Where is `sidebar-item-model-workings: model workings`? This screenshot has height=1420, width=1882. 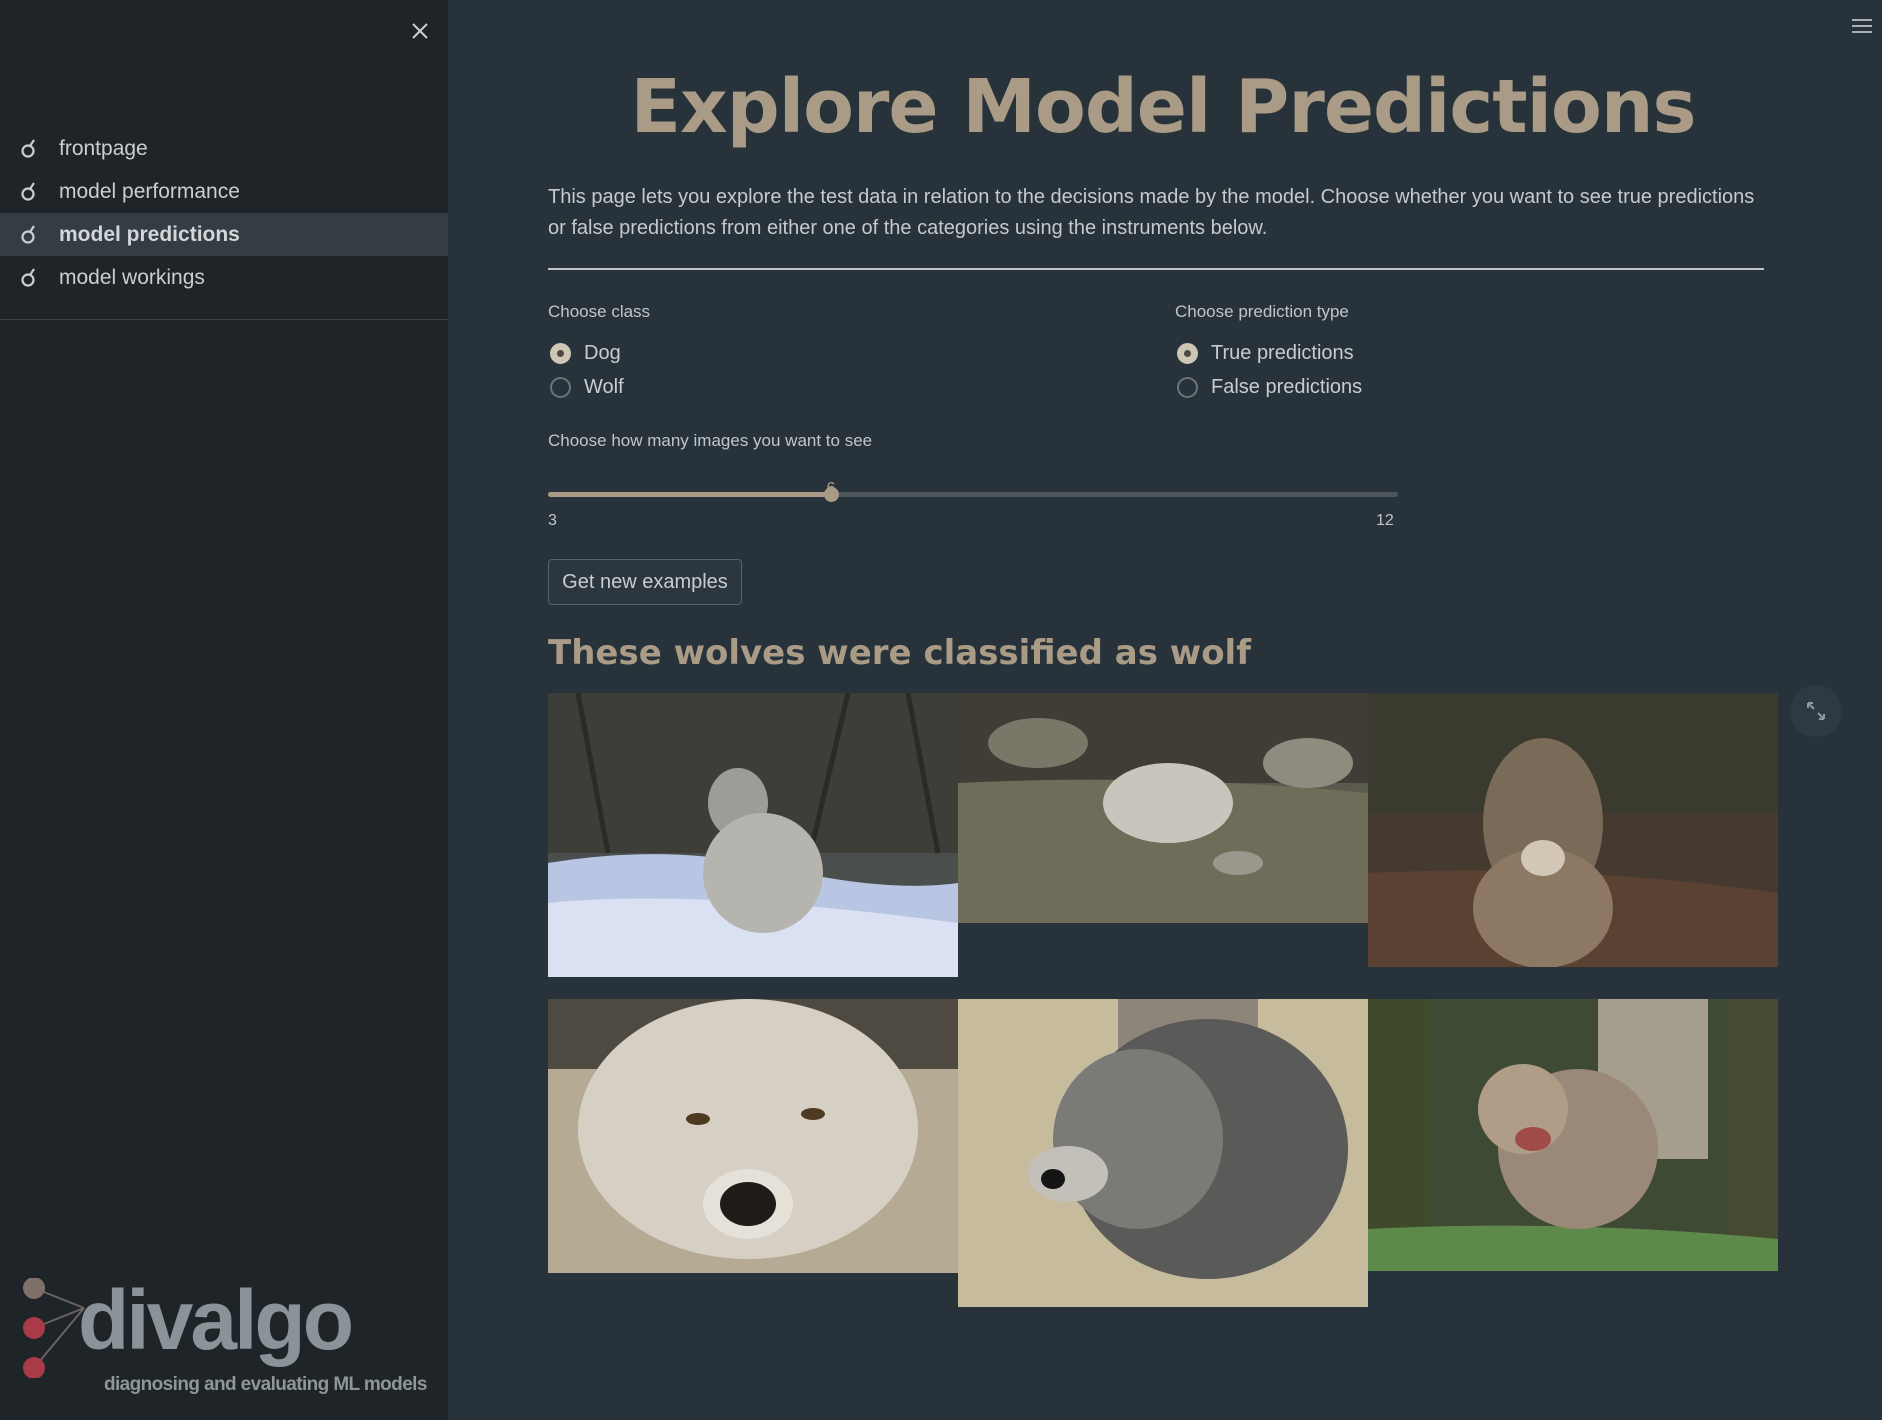
sidebar-item-model-workings: model workings is located at coordinates (224, 277).